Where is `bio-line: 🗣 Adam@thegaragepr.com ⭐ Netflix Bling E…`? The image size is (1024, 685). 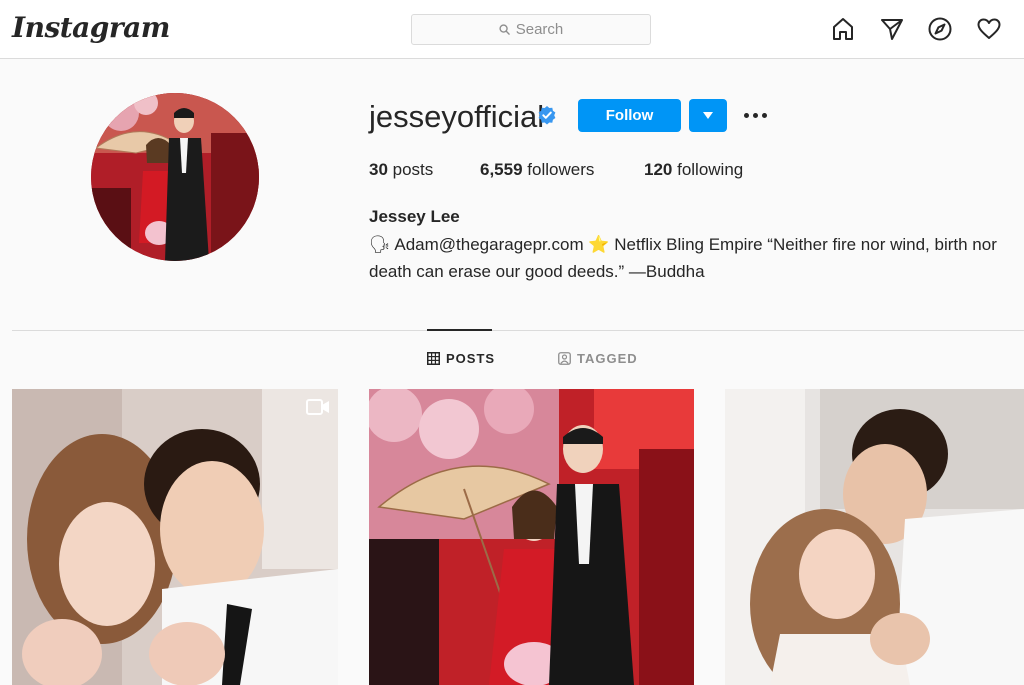 bio-line: 🗣 Adam@thegaragepr.com ⭐ Netflix Bling E… is located at coordinates (683, 244).